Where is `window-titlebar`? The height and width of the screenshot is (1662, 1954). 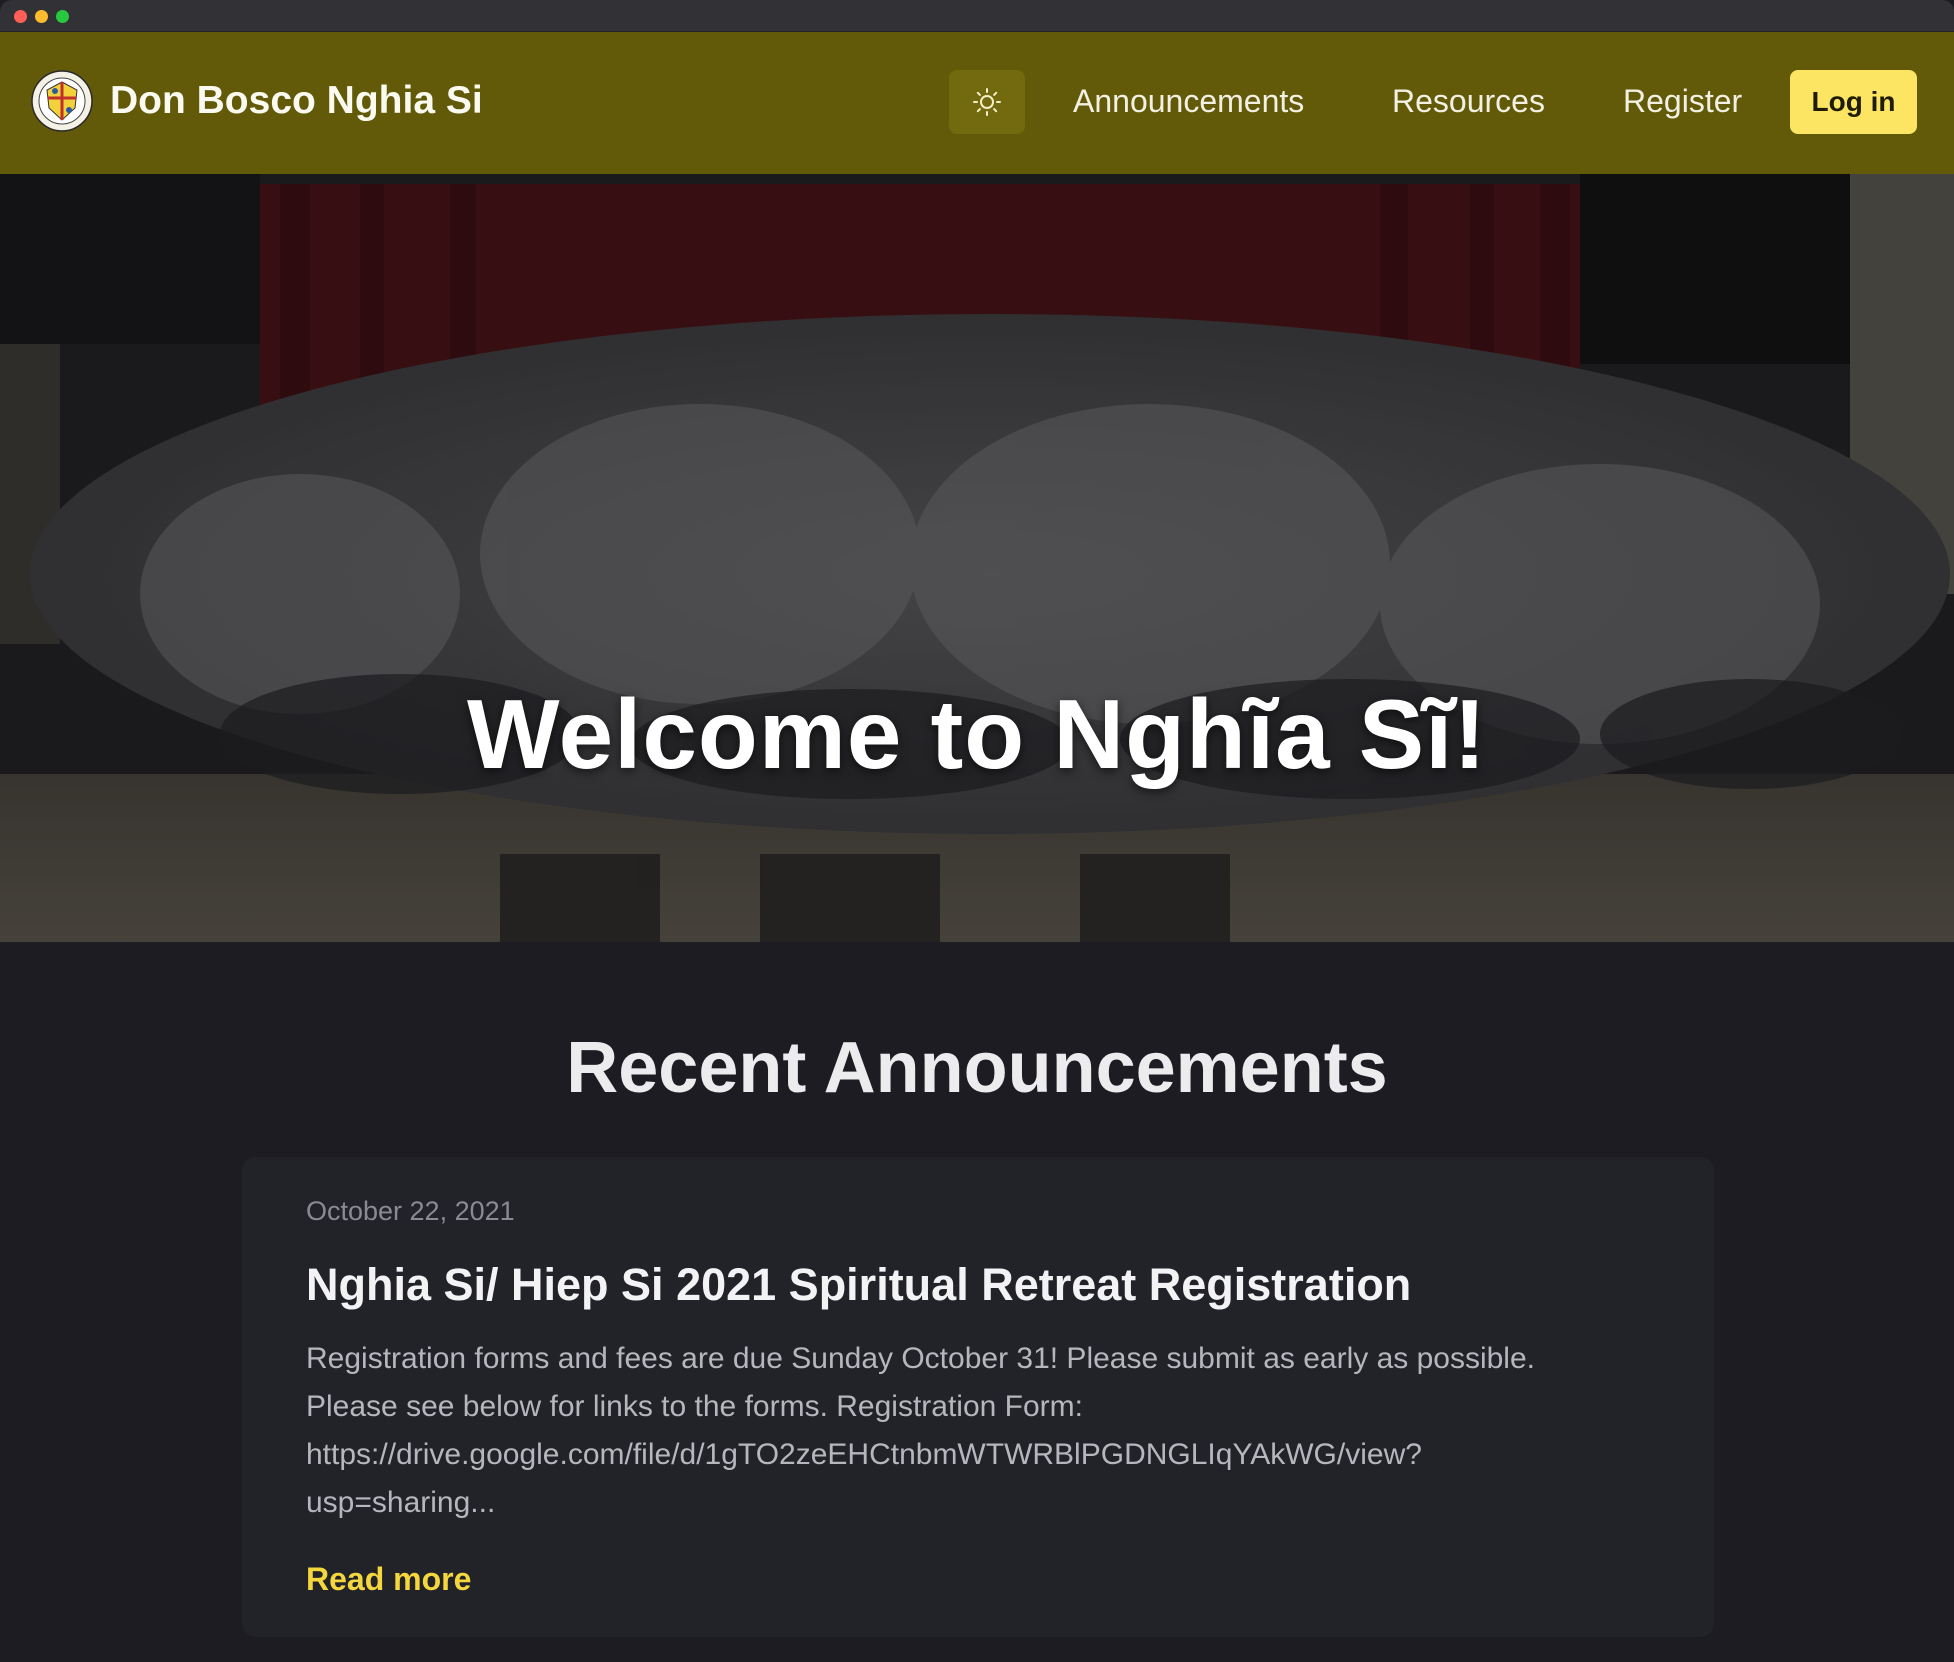
window-titlebar is located at coordinates (977, 16).